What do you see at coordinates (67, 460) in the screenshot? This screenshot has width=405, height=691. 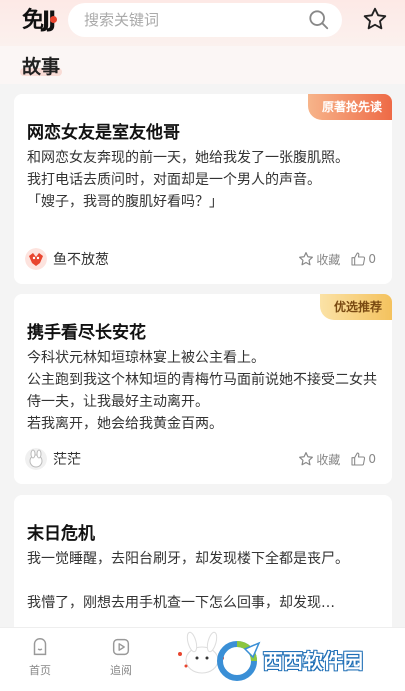 I see `author-name: 茫茫` at bounding box center [67, 460].